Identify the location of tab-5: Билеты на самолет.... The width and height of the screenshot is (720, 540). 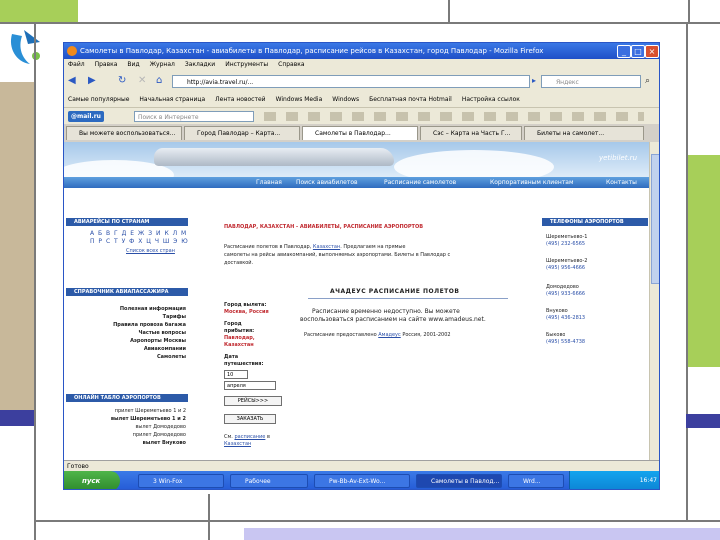
(584, 133).